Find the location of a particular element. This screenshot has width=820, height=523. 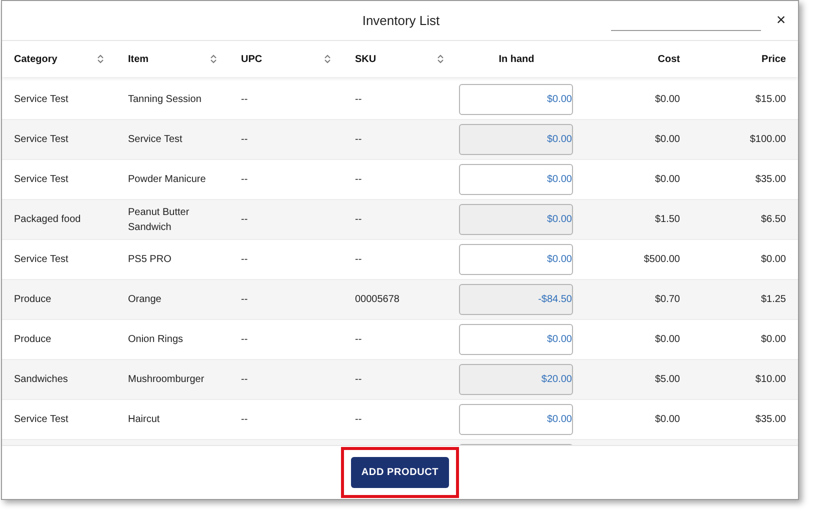

quantity-field: $20.00 is located at coordinates (516, 379).